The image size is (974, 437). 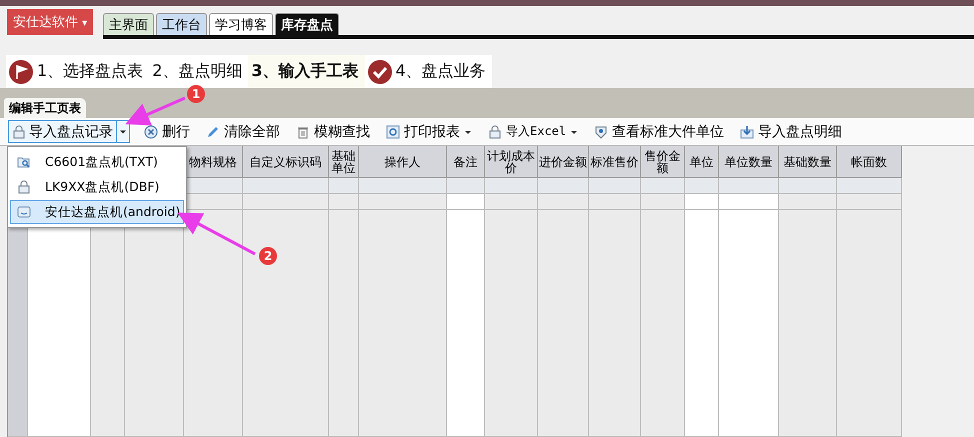 I want to click on column-header: 基础数量, so click(x=808, y=162).